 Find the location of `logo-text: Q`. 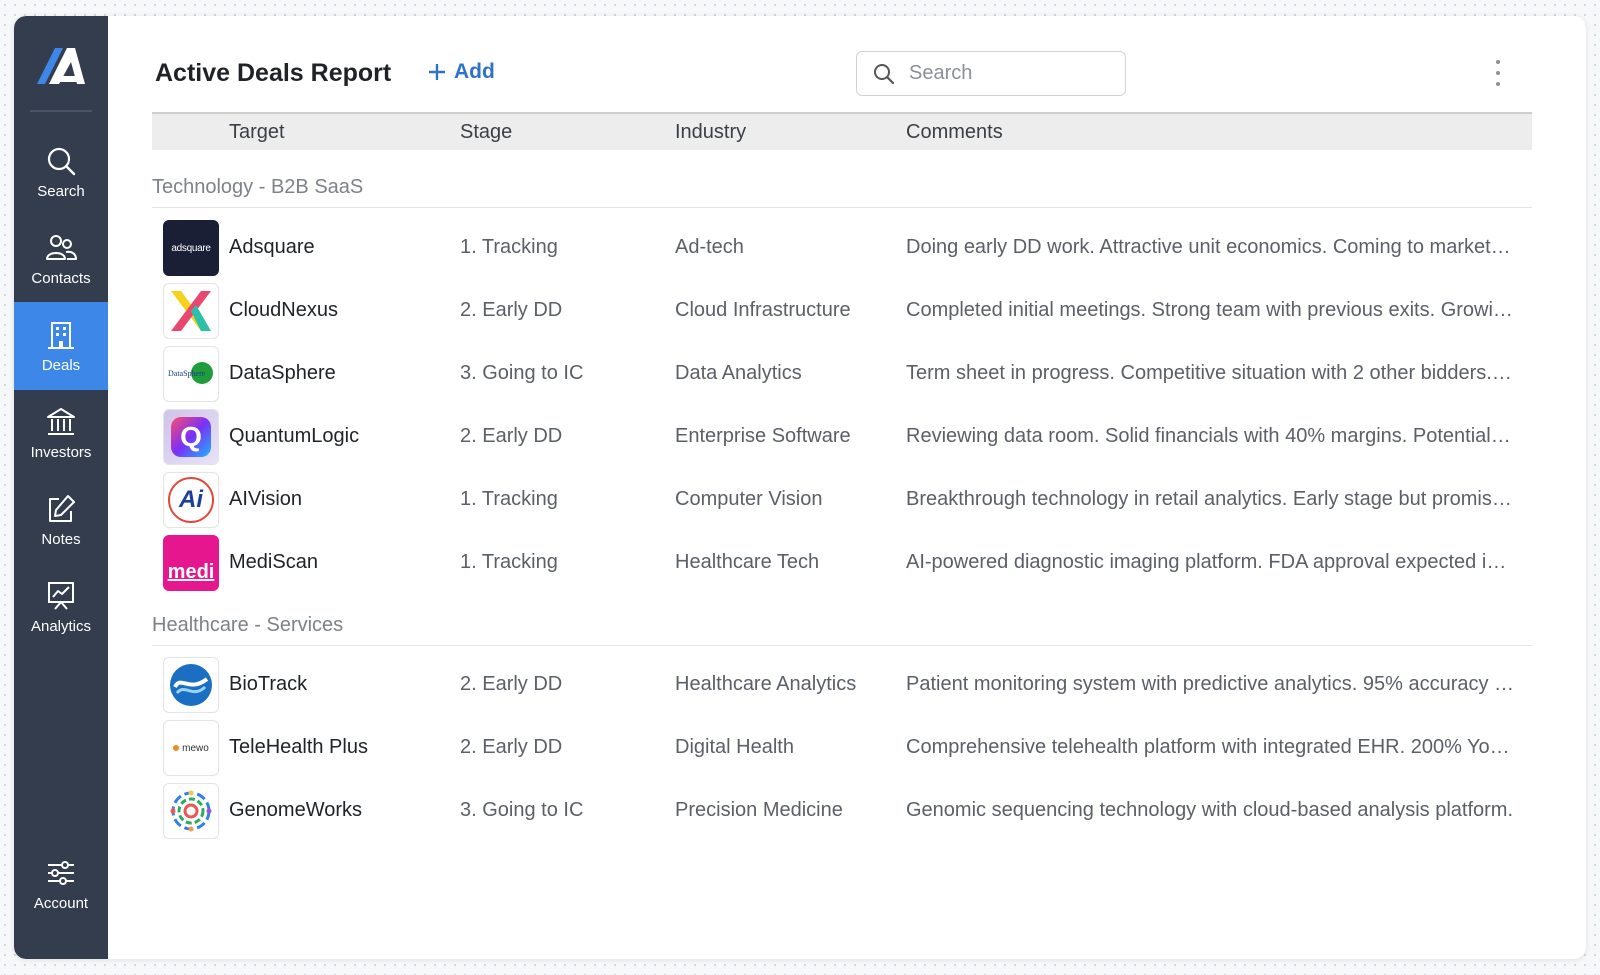

logo-text: Q is located at coordinates (191, 436).